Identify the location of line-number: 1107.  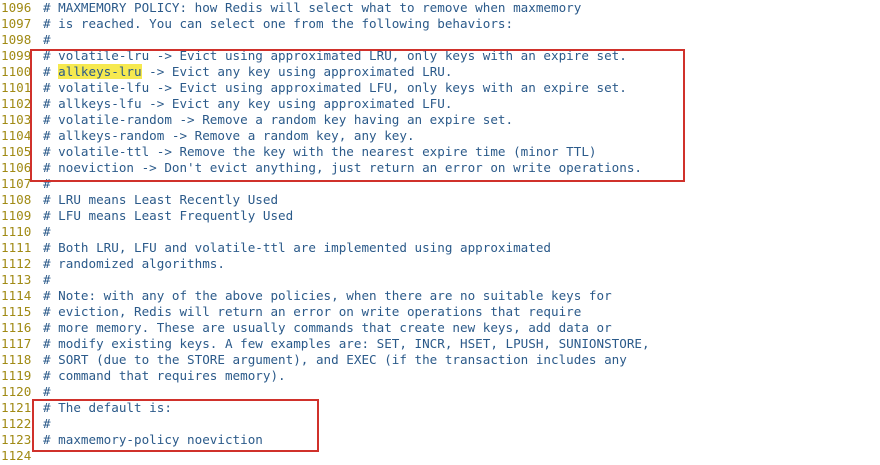
(16, 183).